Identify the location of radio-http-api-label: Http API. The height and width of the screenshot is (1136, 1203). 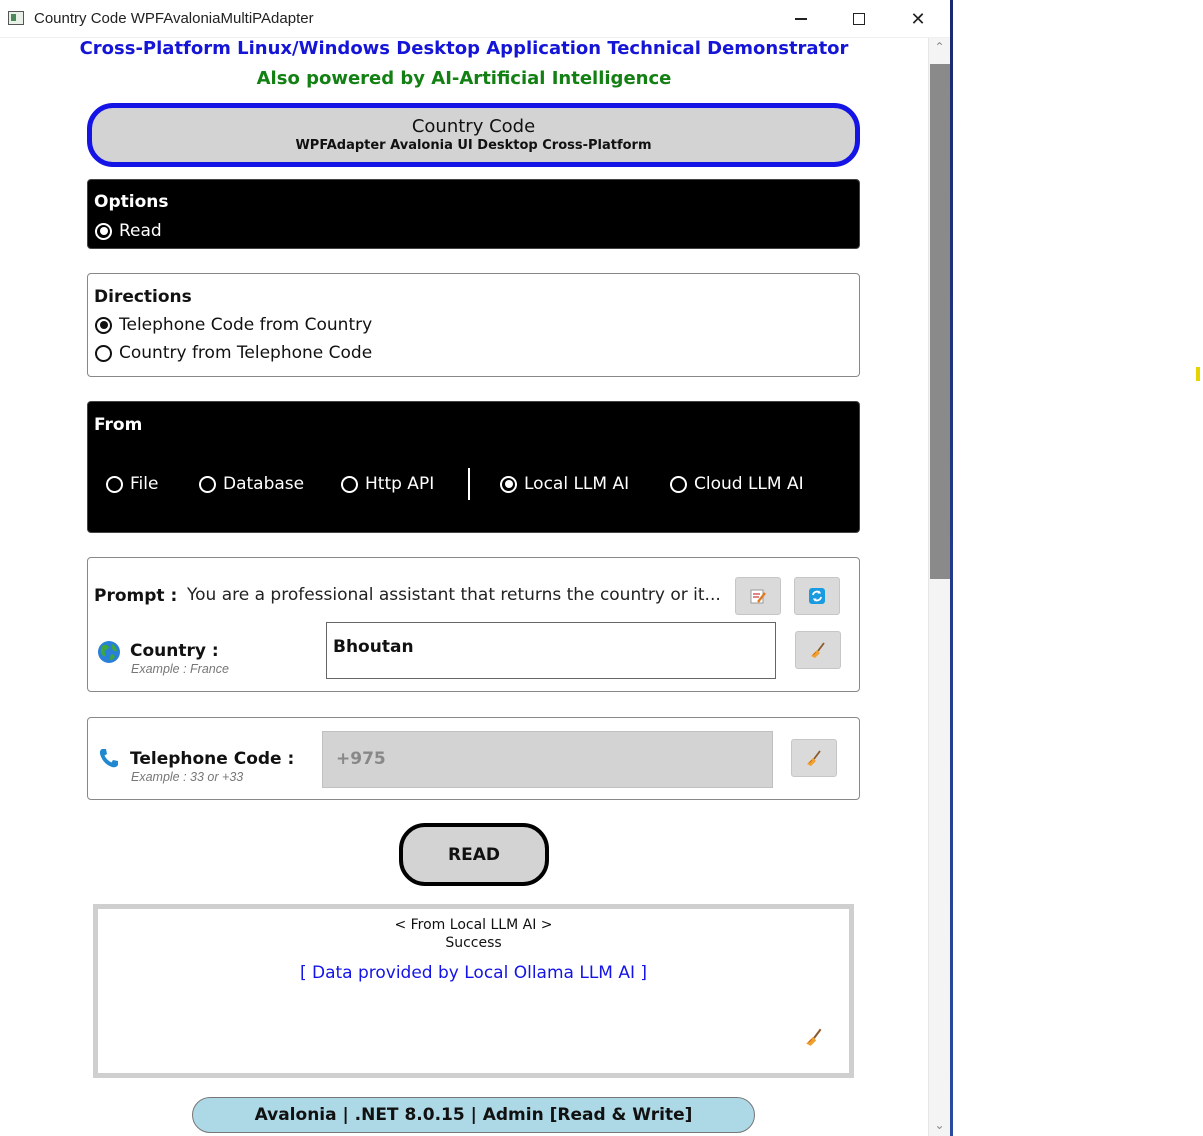
(400, 484).